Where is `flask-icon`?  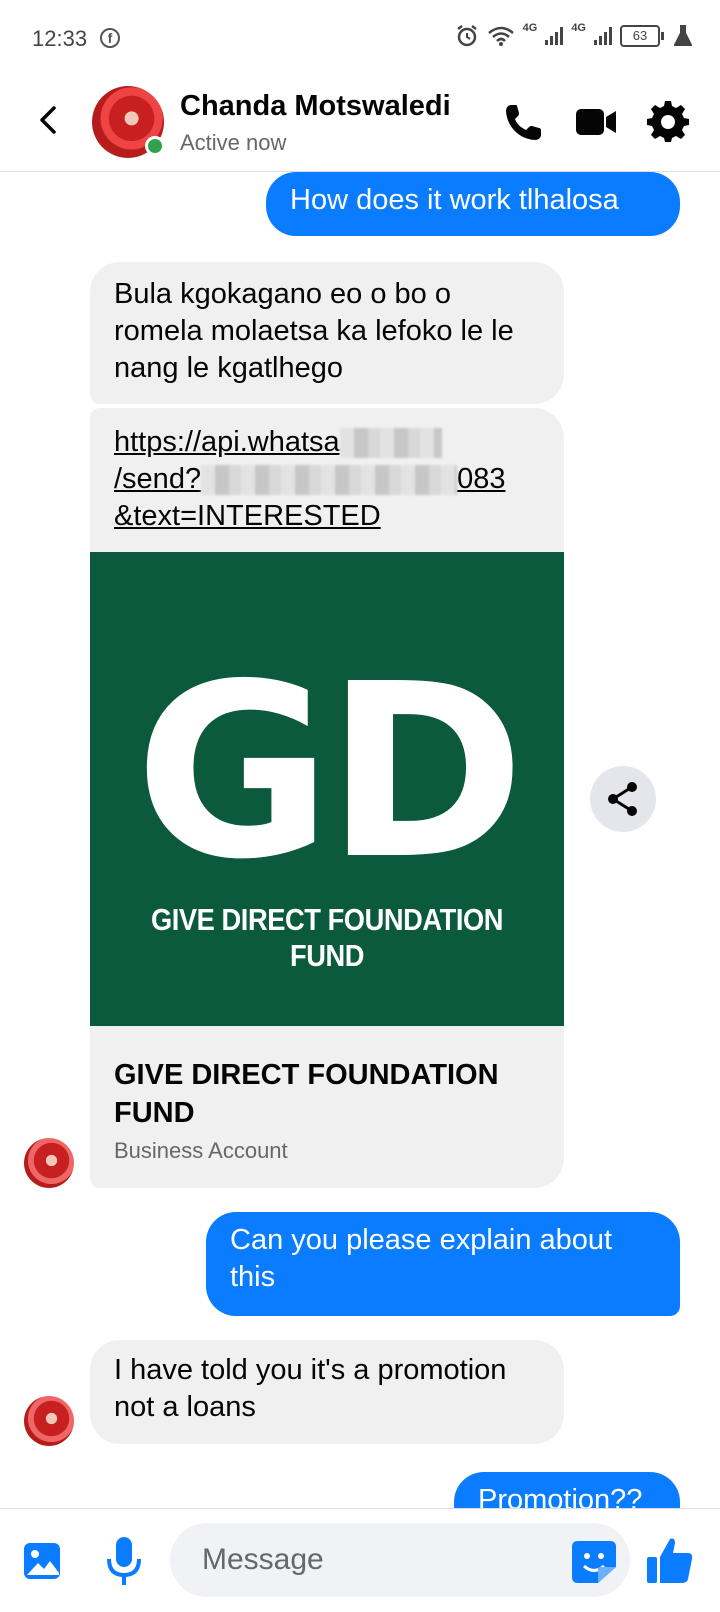 flask-icon is located at coordinates (683, 35).